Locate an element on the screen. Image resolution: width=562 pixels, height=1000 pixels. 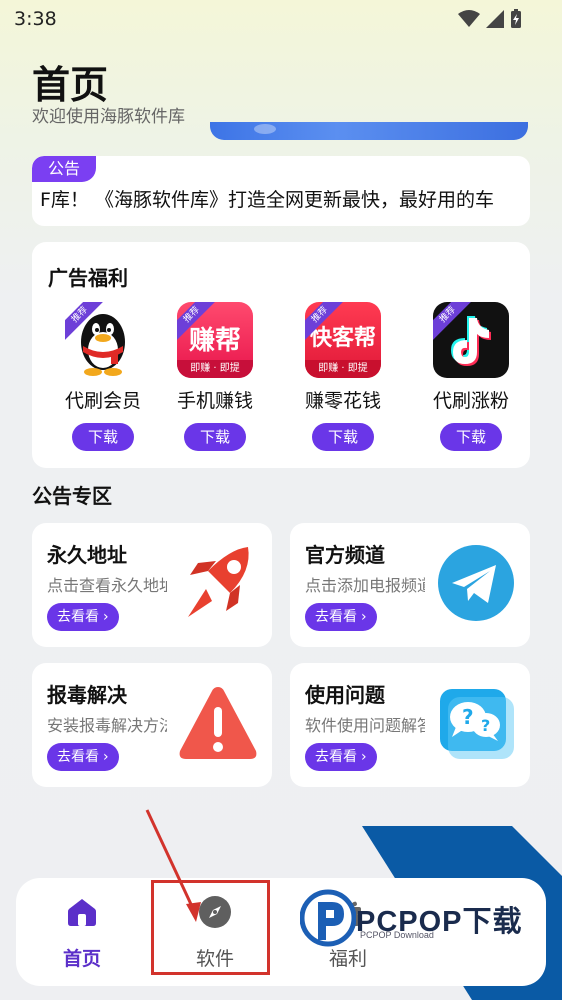
notice-bar: 公告 F库！ 《海豚软件库》打造全网更新最快，最好用的车 is located at coordinates (281, 191).